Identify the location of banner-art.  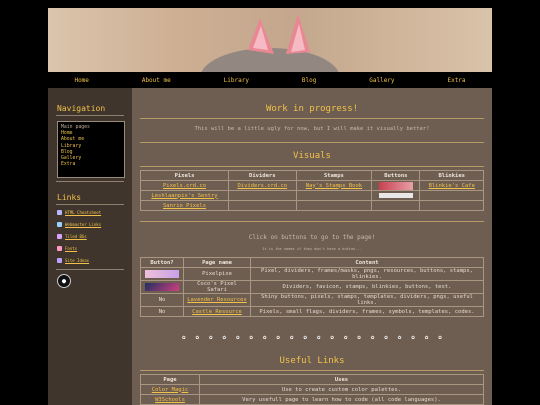
(270, 40).